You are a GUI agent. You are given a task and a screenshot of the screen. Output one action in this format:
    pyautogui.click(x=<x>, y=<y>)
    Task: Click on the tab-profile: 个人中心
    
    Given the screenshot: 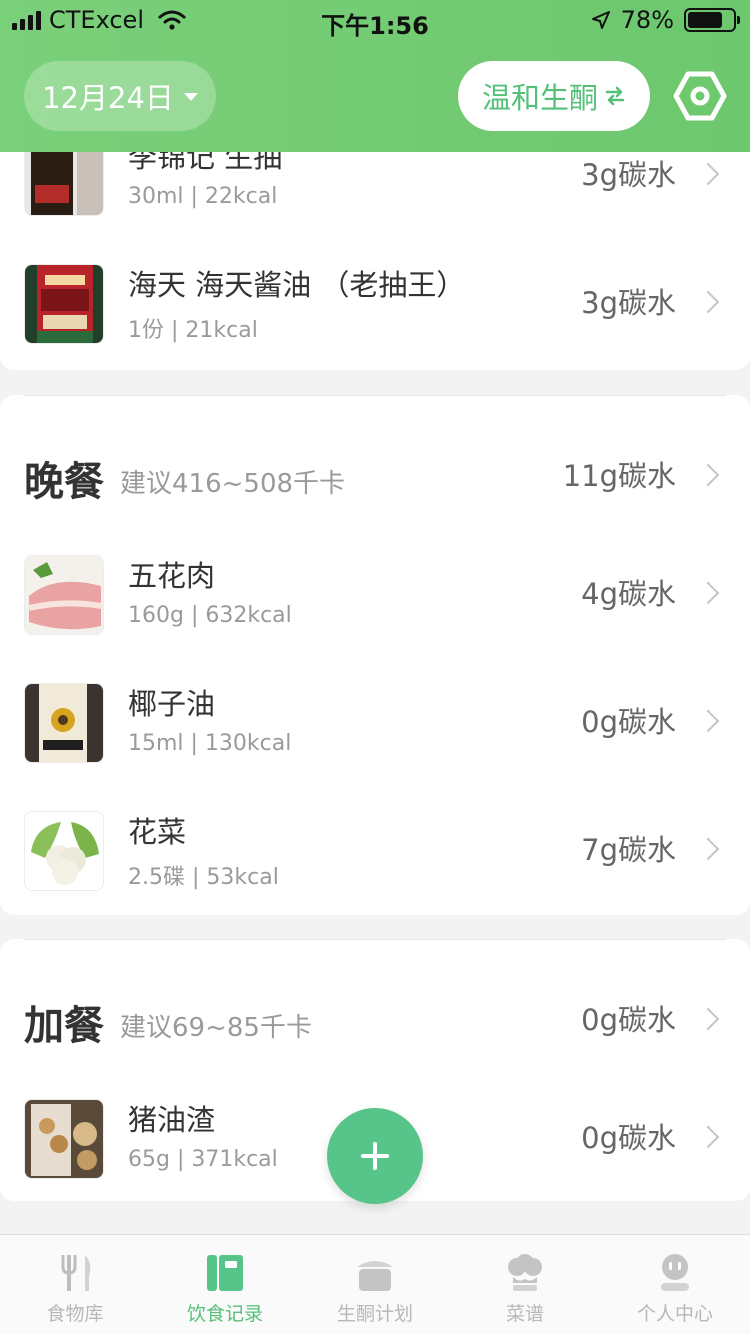 What is the action you would take?
    pyautogui.click(x=675, y=1284)
    